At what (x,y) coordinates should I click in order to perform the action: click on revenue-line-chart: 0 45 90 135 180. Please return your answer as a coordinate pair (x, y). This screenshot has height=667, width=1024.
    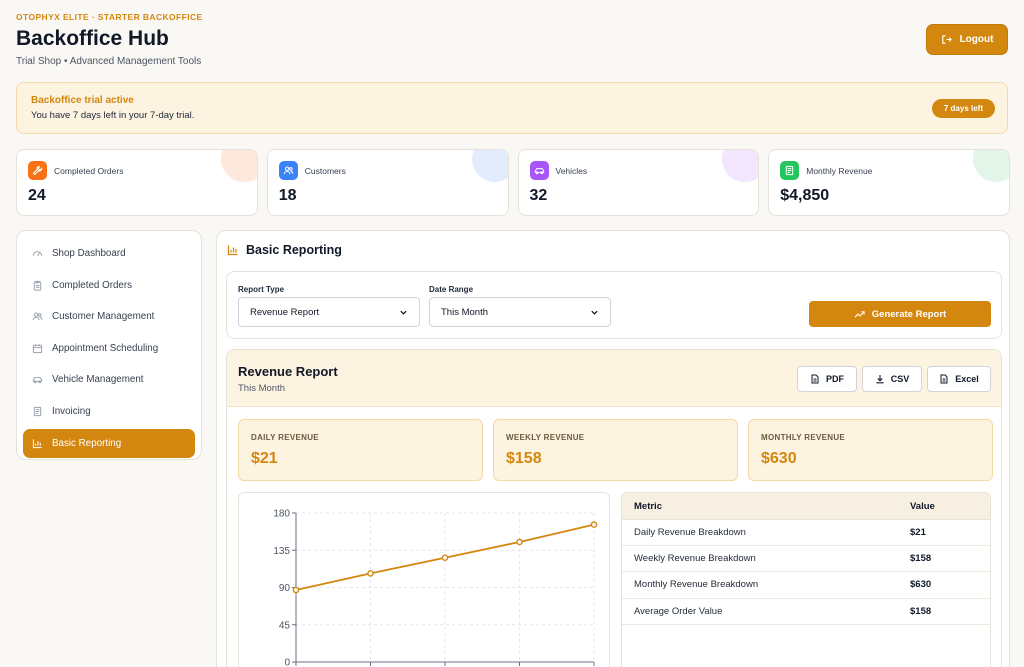
    Looking at the image, I should click on (424, 579).